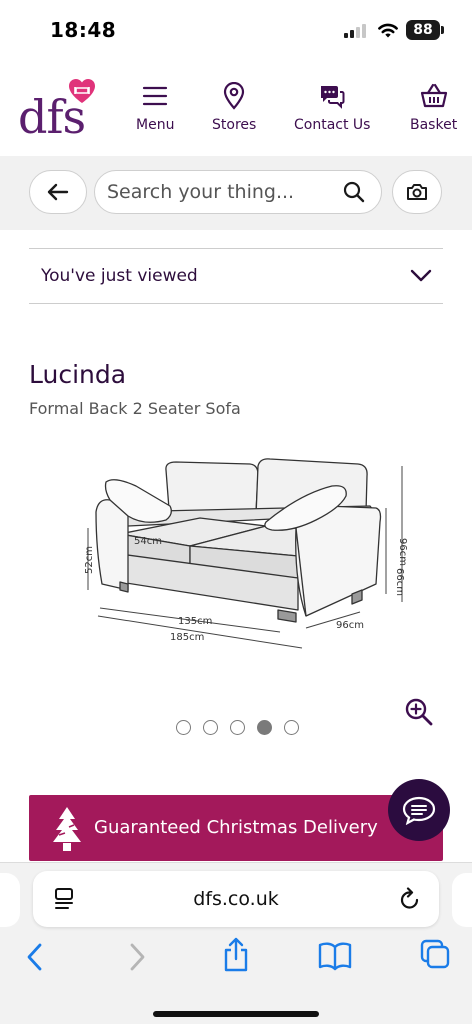  Describe the element at coordinates (155, 107) in the screenshot. I see `nav-menu: Menu` at that location.